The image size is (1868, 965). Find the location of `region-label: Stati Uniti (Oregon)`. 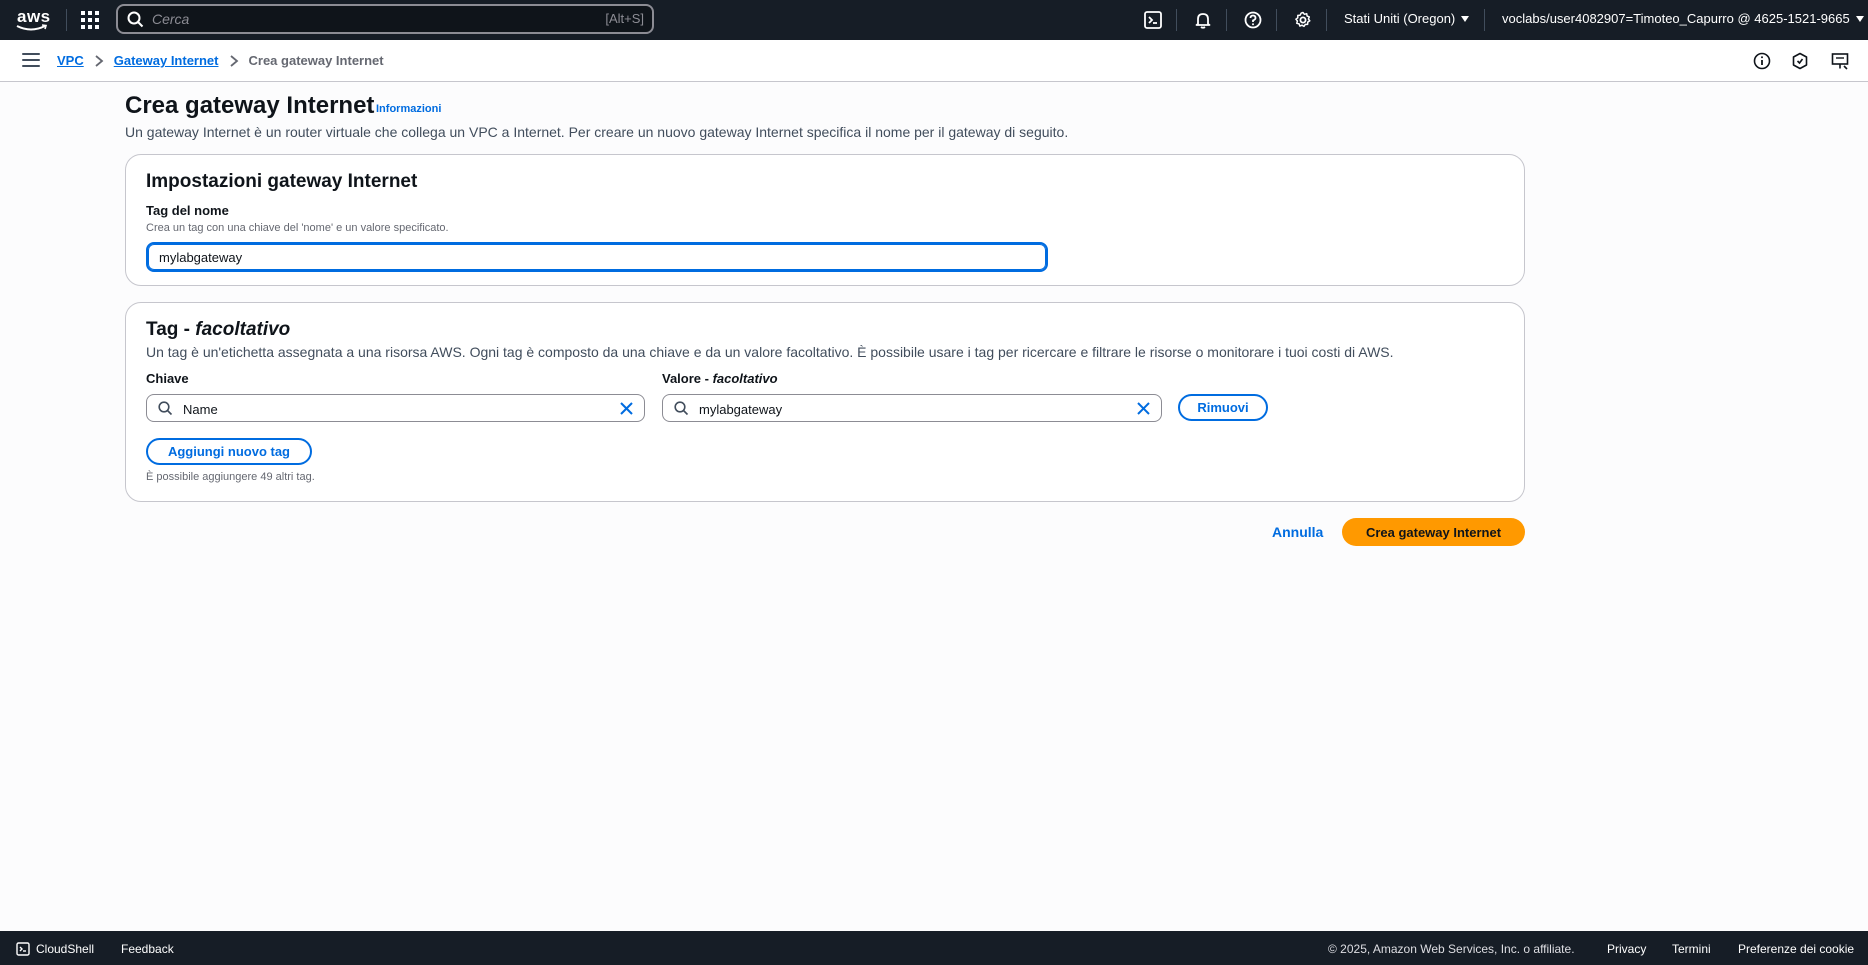

region-label: Stati Uniti (Oregon) is located at coordinates (1400, 18).